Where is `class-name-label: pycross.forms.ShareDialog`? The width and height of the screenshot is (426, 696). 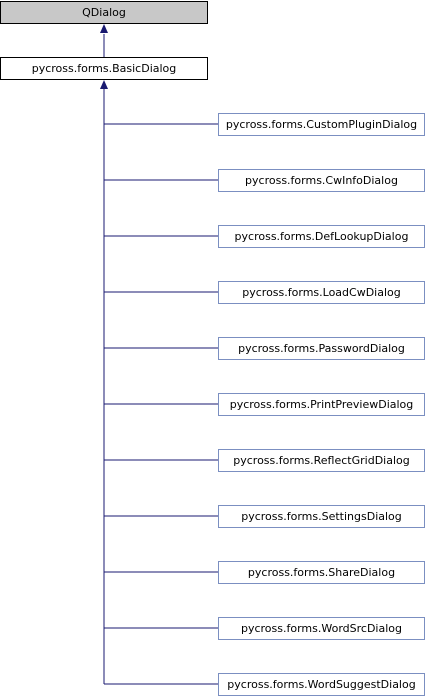 class-name-label: pycross.forms.ShareDialog is located at coordinates (321, 572).